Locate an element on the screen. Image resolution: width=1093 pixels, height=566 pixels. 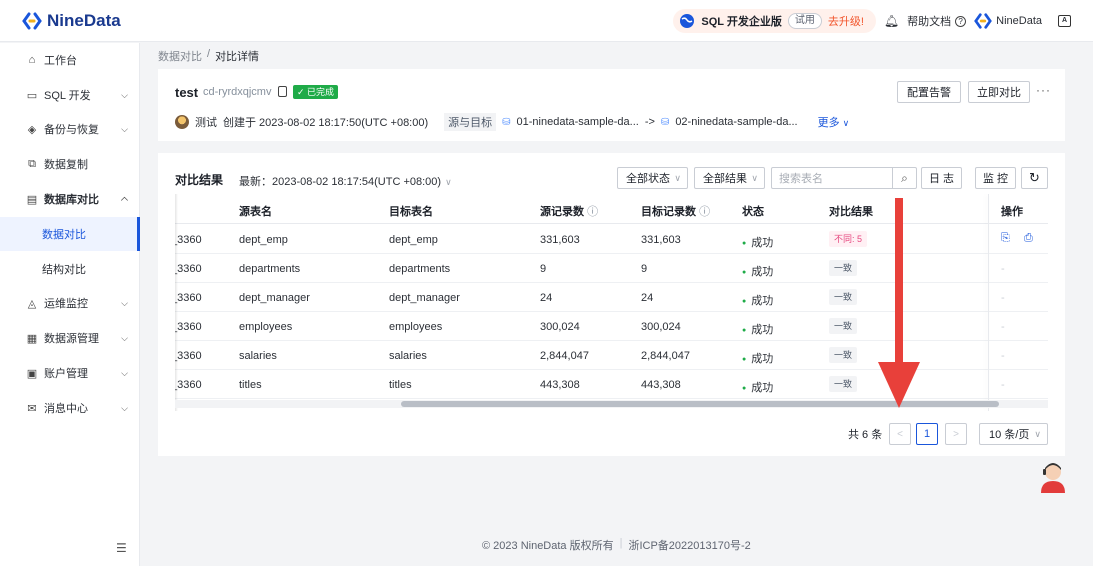
copy-icon is located at coordinates (282, 91).